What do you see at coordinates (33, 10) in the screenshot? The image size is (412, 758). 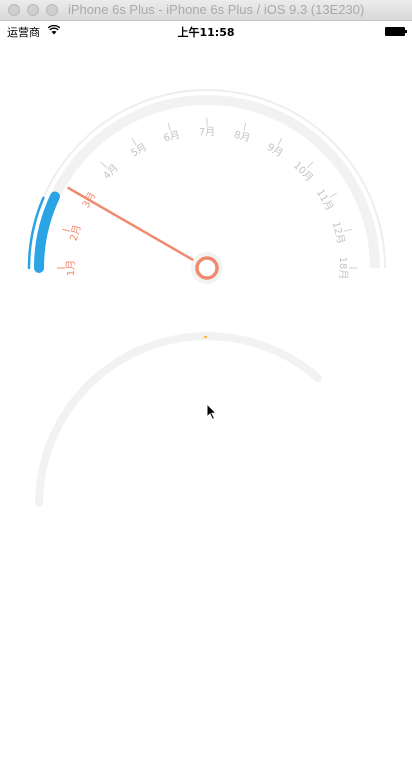 I see `minimize-window-button` at bounding box center [33, 10].